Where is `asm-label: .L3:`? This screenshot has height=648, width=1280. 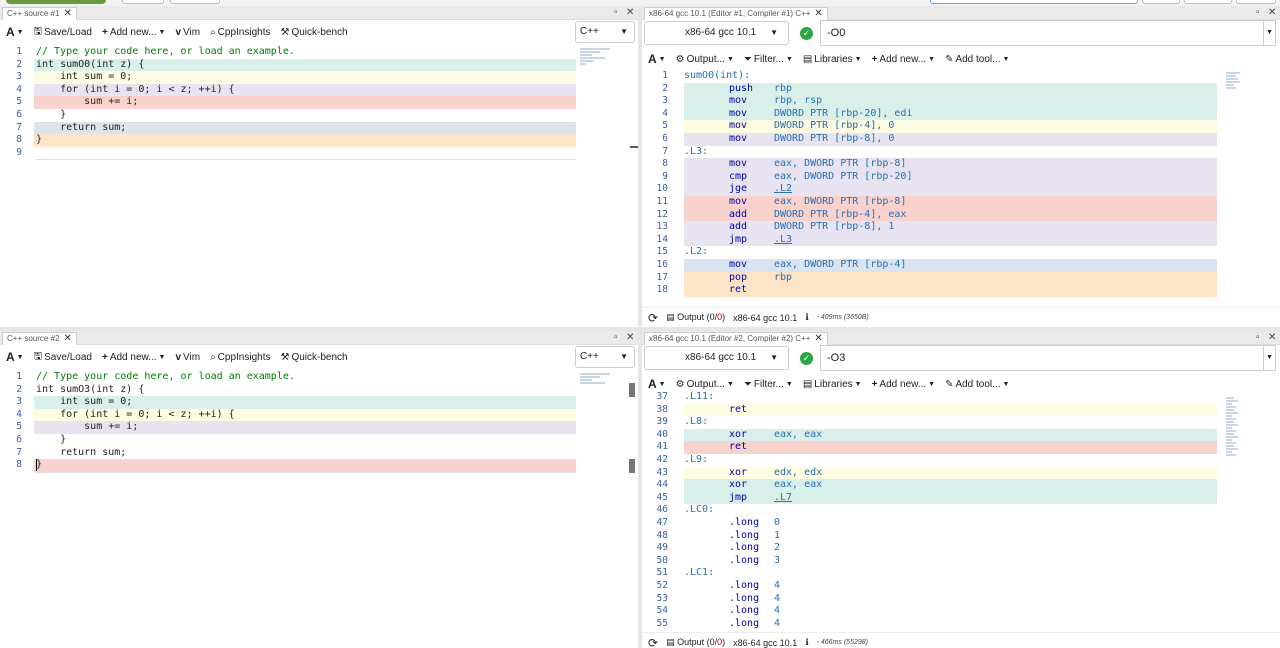
asm-label: .L3: is located at coordinates (696, 152).